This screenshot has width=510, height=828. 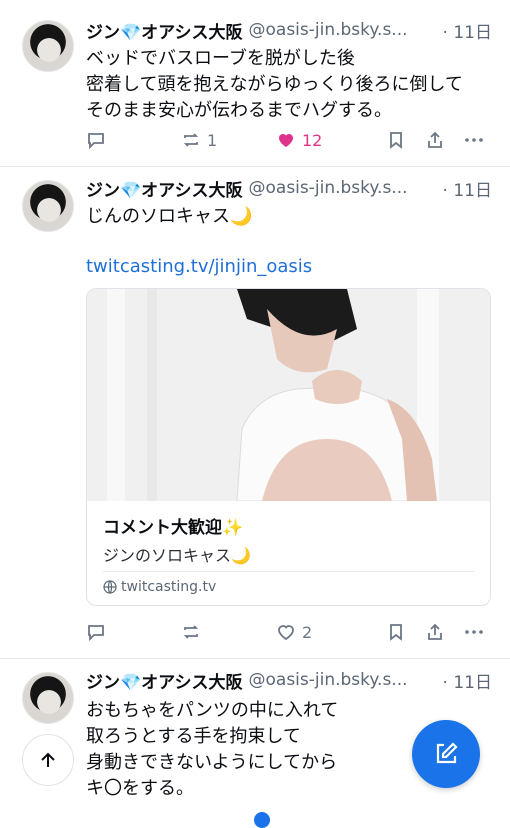 I want to click on like-count: 2, so click(x=307, y=632).